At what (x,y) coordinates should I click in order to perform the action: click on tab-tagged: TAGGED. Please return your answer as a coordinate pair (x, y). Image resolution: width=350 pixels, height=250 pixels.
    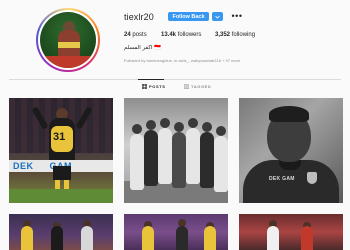
    Looking at the image, I should click on (197, 86).